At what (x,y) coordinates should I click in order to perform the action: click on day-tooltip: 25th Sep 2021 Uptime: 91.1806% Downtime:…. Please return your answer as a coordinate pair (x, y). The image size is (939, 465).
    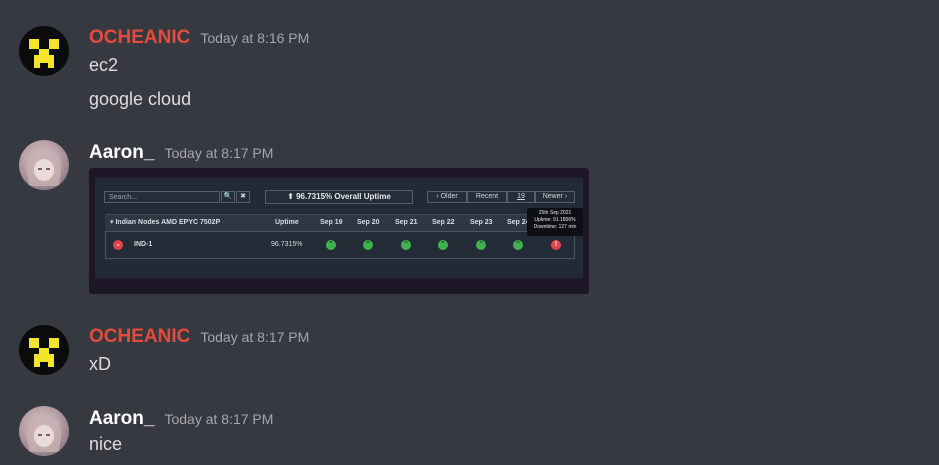
    Looking at the image, I should click on (555, 222).